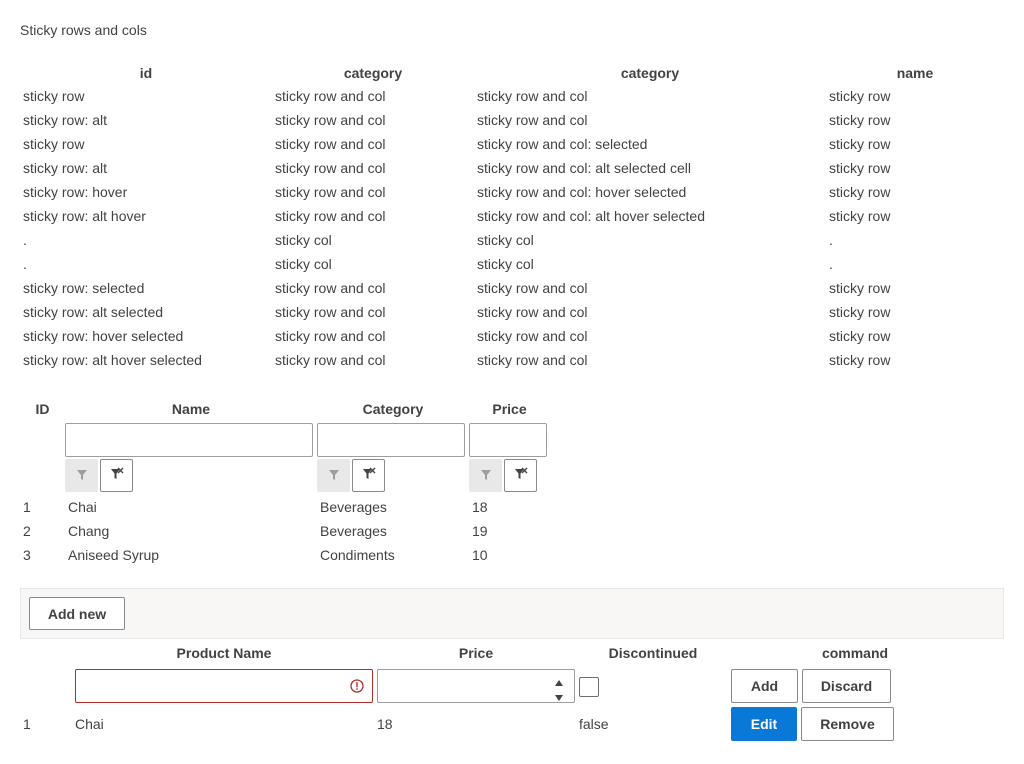  Describe the element at coordinates (42, 409) in the screenshot. I see `column-header-id: ID` at that location.